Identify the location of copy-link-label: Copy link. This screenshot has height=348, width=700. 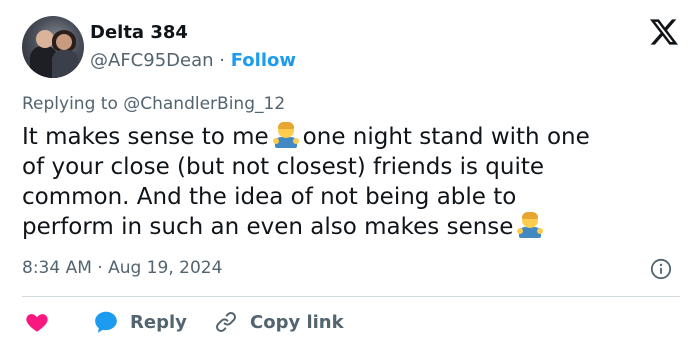
(297, 322).